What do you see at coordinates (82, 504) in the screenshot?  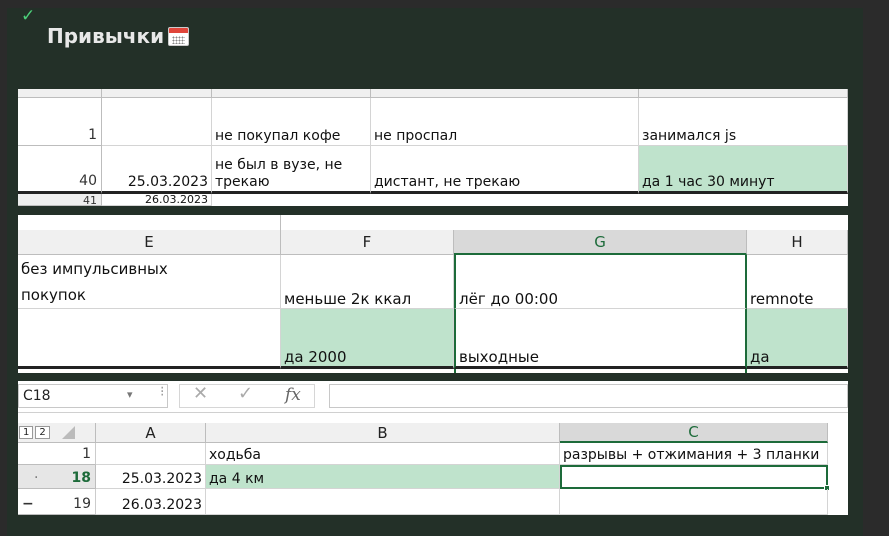 I see `row-number: 19` at bounding box center [82, 504].